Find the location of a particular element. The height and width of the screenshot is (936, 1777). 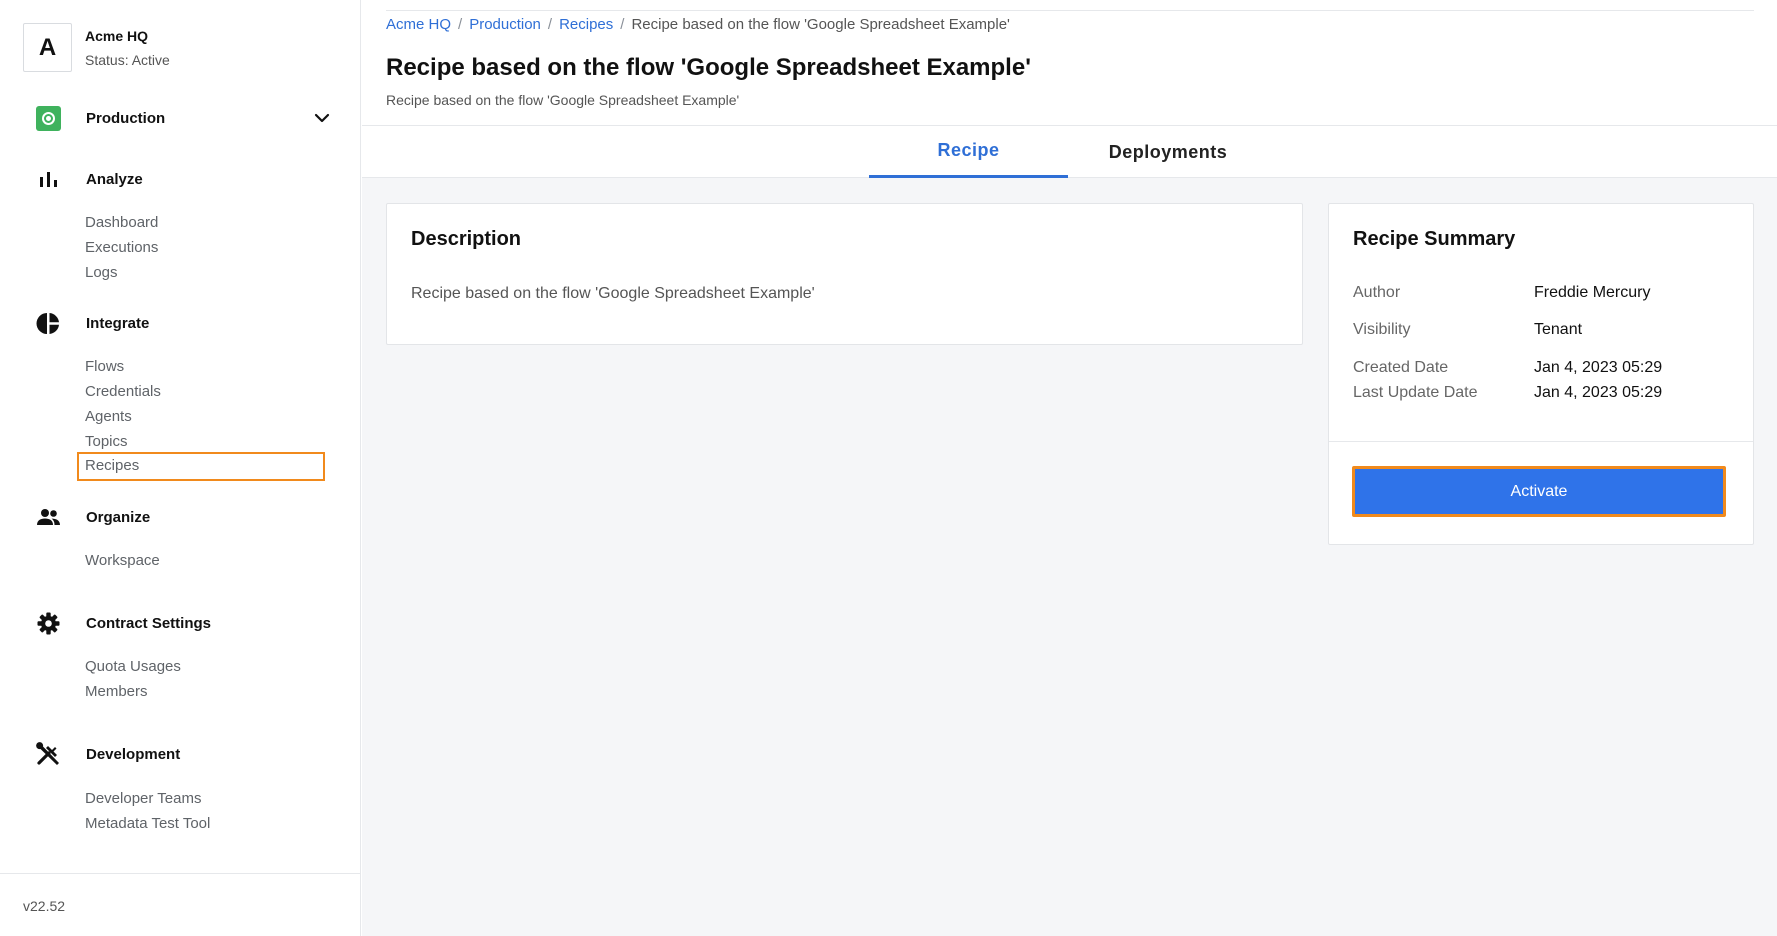

section-organize-label: Organize is located at coordinates (118, 517).